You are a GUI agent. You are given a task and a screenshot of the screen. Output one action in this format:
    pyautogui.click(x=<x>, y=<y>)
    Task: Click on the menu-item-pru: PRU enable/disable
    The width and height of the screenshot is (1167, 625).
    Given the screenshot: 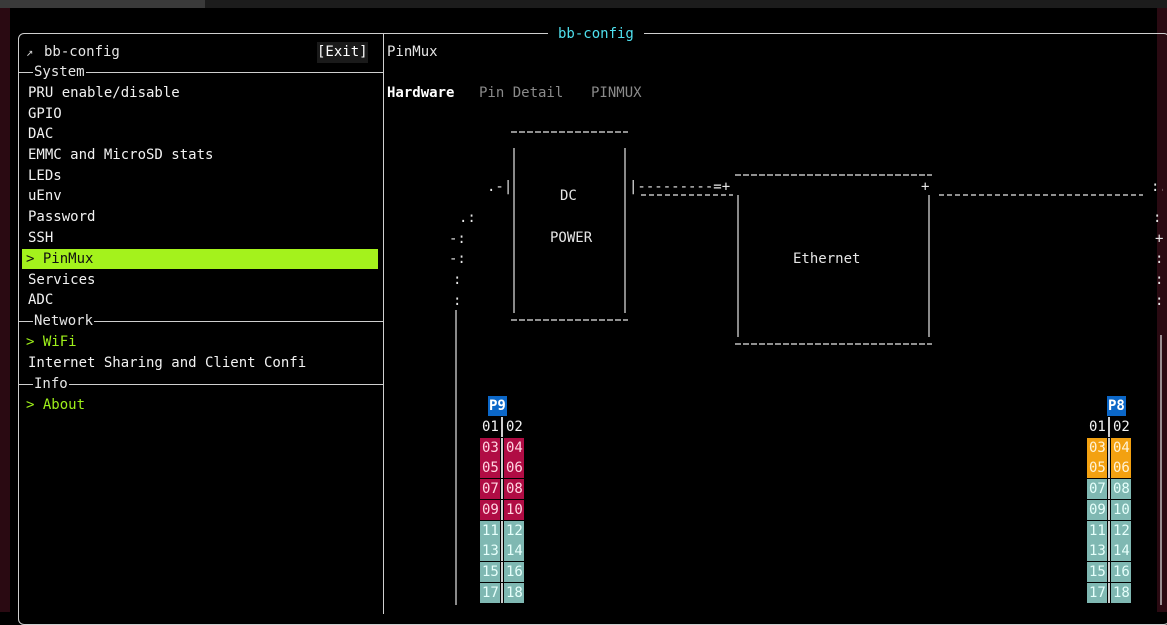 What is the action you would take?
    pyautogui.click(x=104, y=93)
    